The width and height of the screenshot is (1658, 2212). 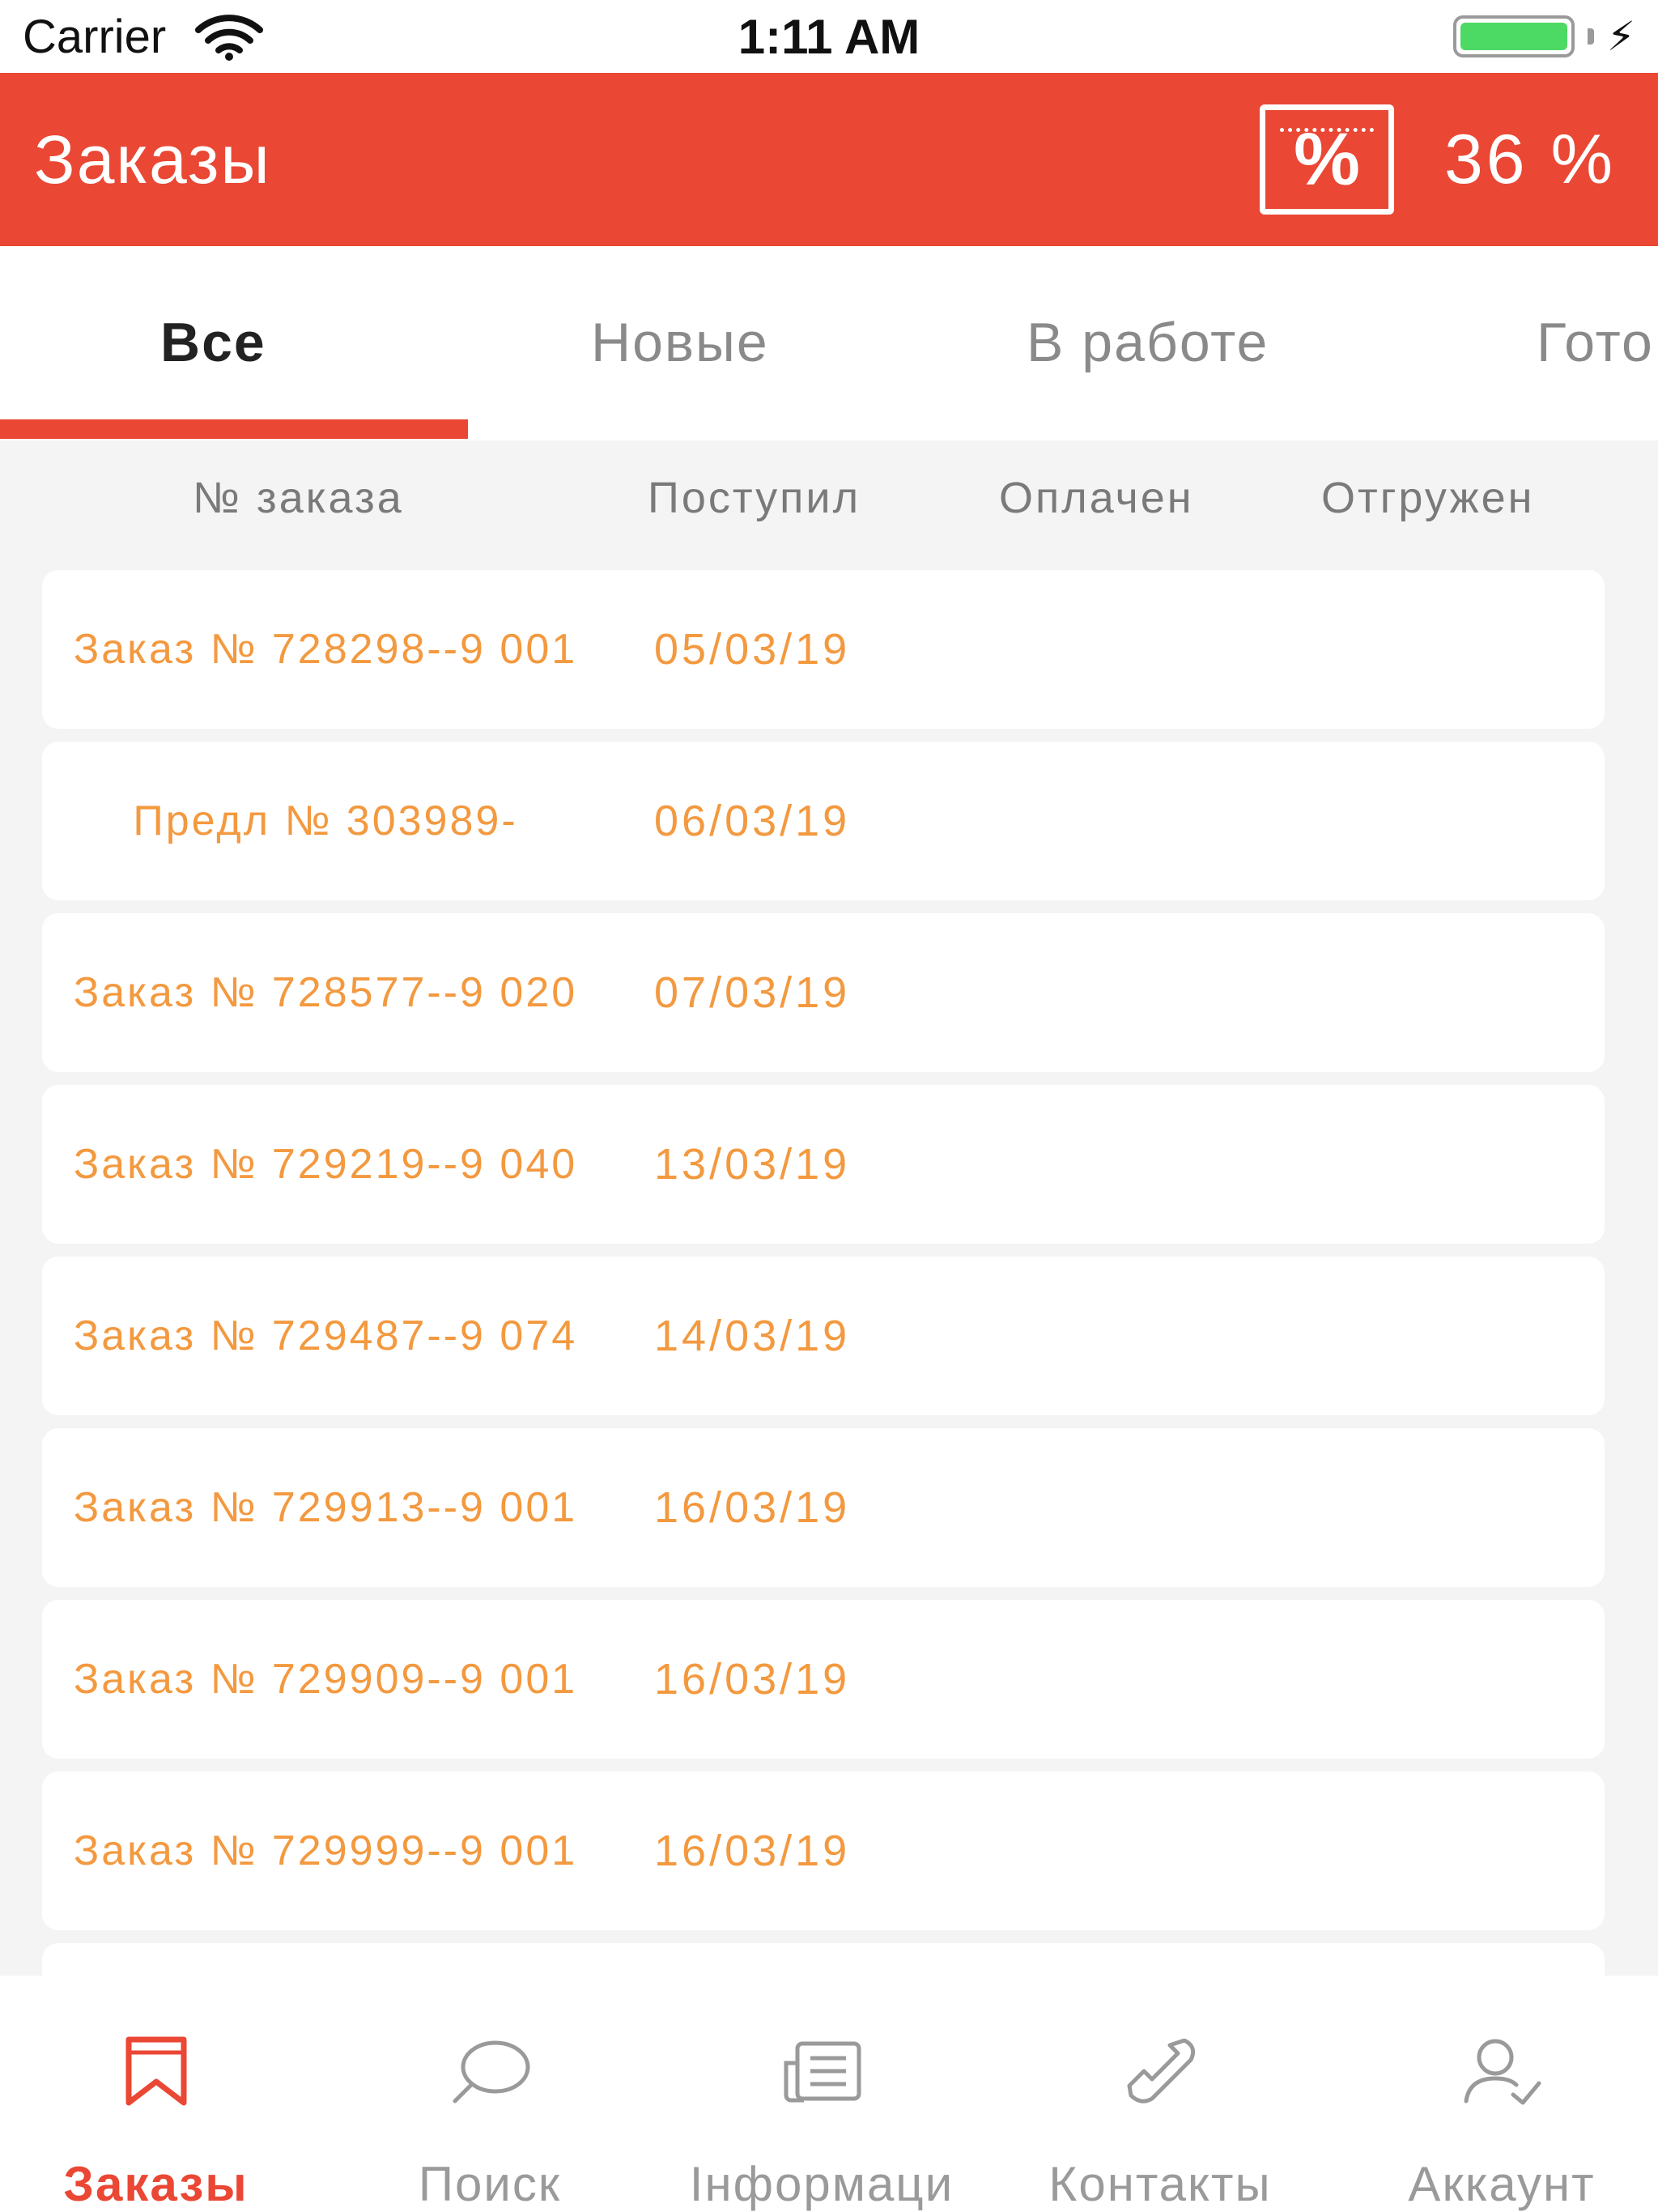 What do you see at coordinates (1529, 159) in the screenshot?
I see `discount-value: 36 %` at bounding box center [1529, 159].